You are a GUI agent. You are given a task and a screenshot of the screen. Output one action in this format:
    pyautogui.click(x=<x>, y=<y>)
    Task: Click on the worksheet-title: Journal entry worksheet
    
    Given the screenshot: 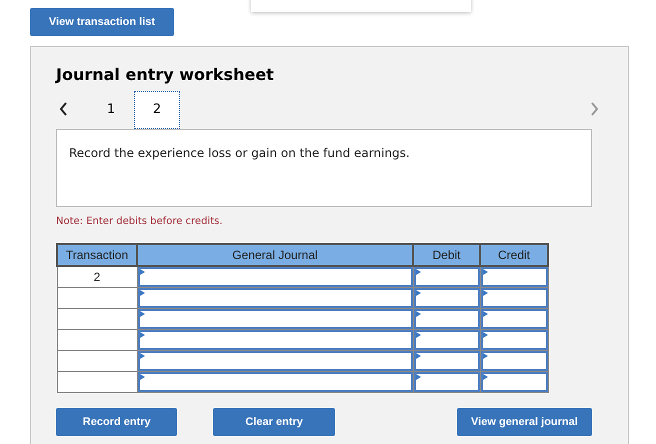 What is the action you would take?
    pyautogui.click(x=165, y=75)
    